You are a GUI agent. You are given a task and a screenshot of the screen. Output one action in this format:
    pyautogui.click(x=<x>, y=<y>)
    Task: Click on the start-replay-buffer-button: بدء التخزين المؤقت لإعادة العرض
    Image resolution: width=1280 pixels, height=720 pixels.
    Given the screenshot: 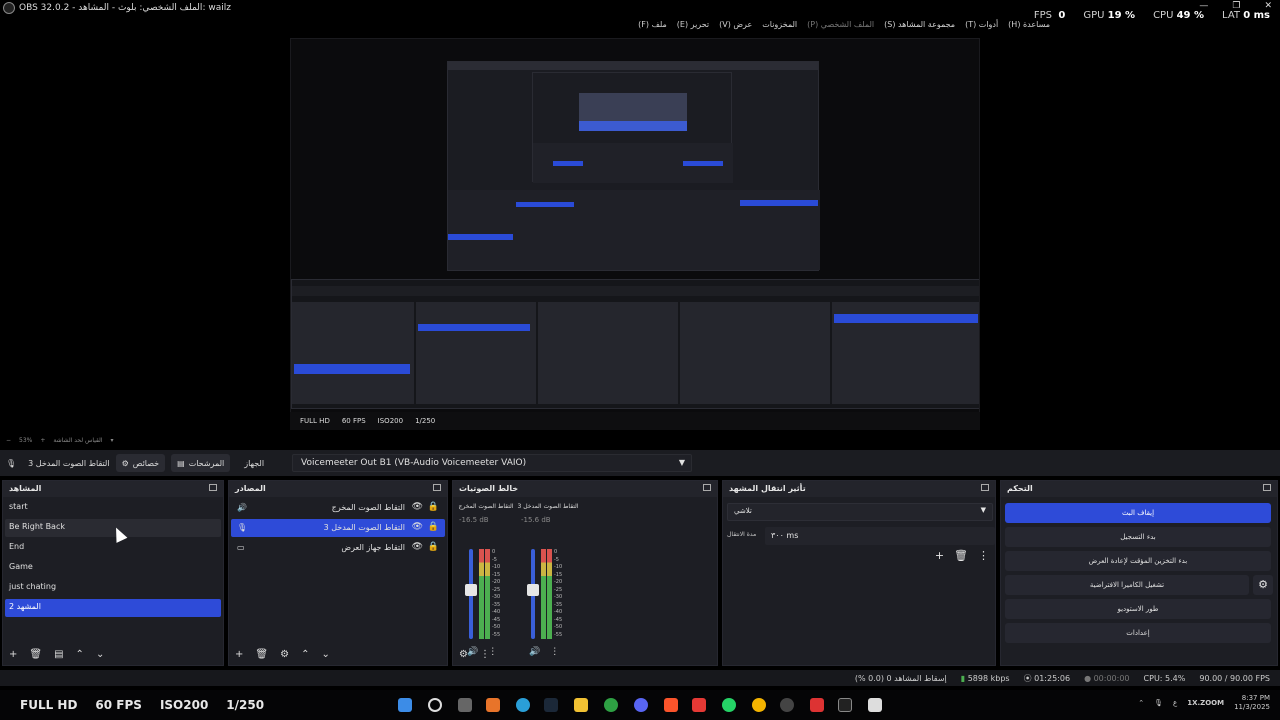 What is the action you would take?
    pyautogui.click(x=1138, y=561)
    